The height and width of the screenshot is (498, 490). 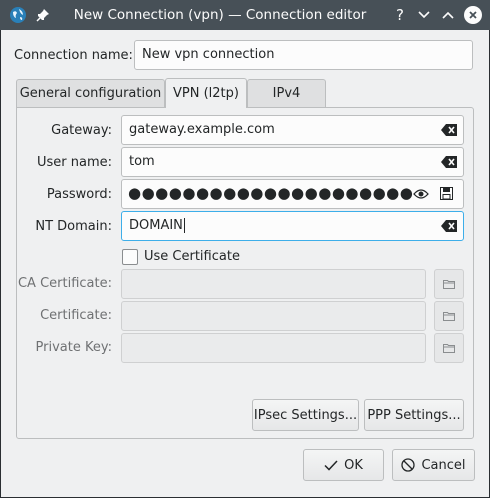 What do you see at coordinates (408, 465) in the screenshot?
I see `cancel-icon` at bounding box center [408, 465].